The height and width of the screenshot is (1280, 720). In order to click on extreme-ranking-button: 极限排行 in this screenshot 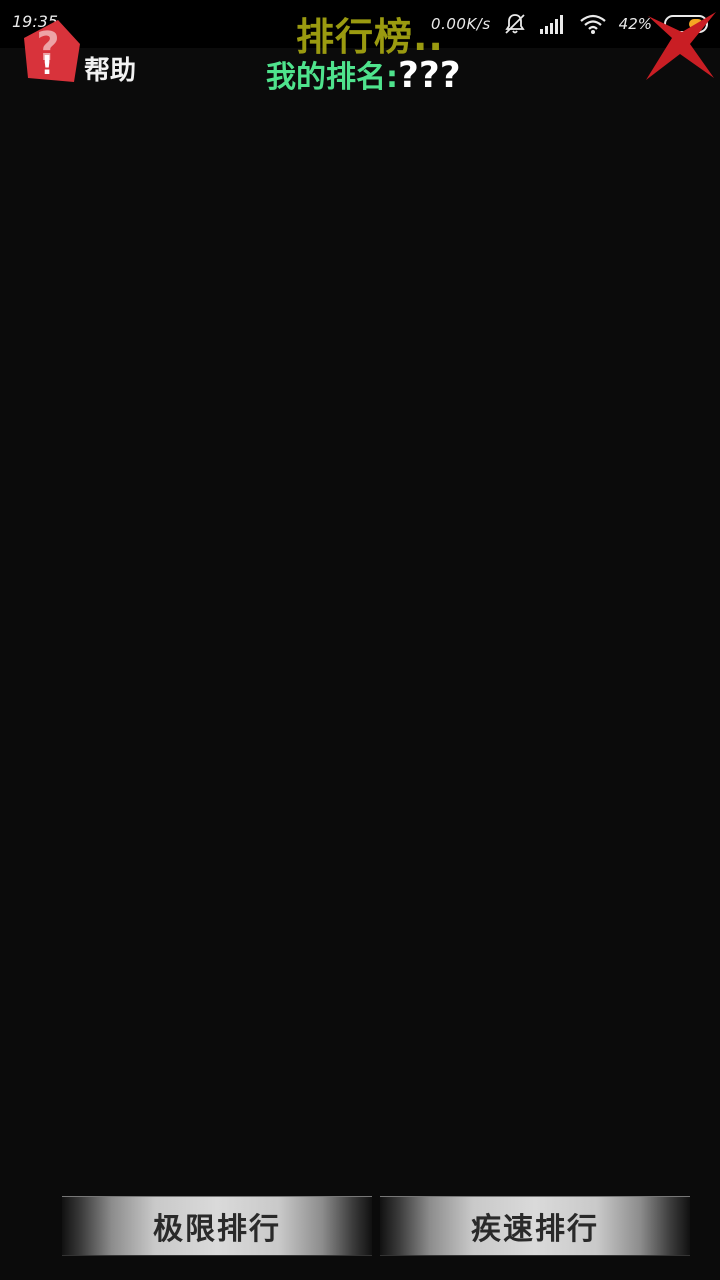, I will do `click(217, 1226)`.